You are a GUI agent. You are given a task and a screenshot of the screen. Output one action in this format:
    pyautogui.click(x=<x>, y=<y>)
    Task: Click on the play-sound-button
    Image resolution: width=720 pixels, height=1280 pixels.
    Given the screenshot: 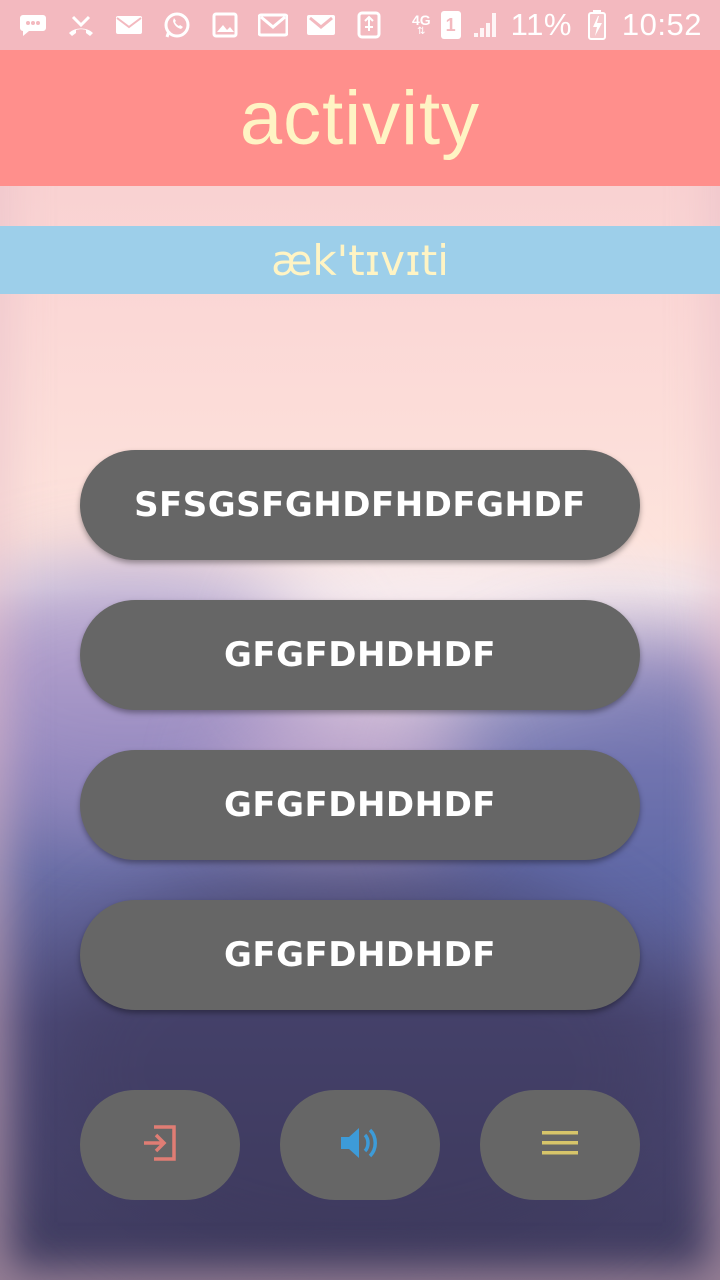 What is the action you would take?
    pyautogui.click(x=360, y=1145)
    